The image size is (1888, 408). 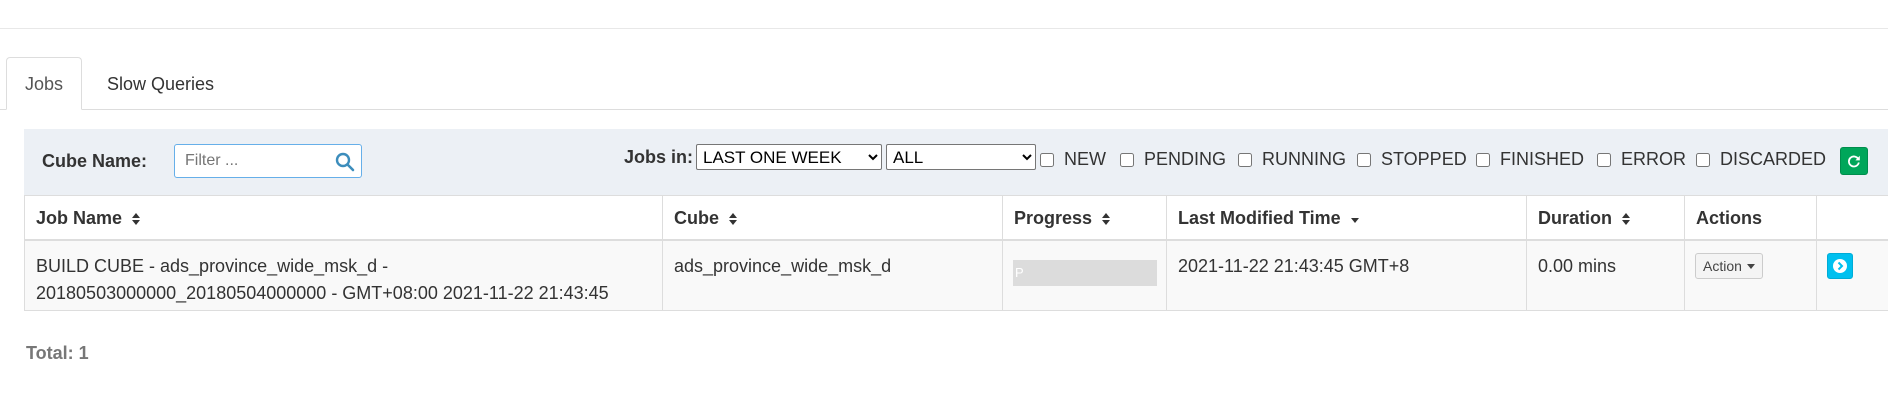 I want to click on running-checkbox, so click(x=1245, y=159).